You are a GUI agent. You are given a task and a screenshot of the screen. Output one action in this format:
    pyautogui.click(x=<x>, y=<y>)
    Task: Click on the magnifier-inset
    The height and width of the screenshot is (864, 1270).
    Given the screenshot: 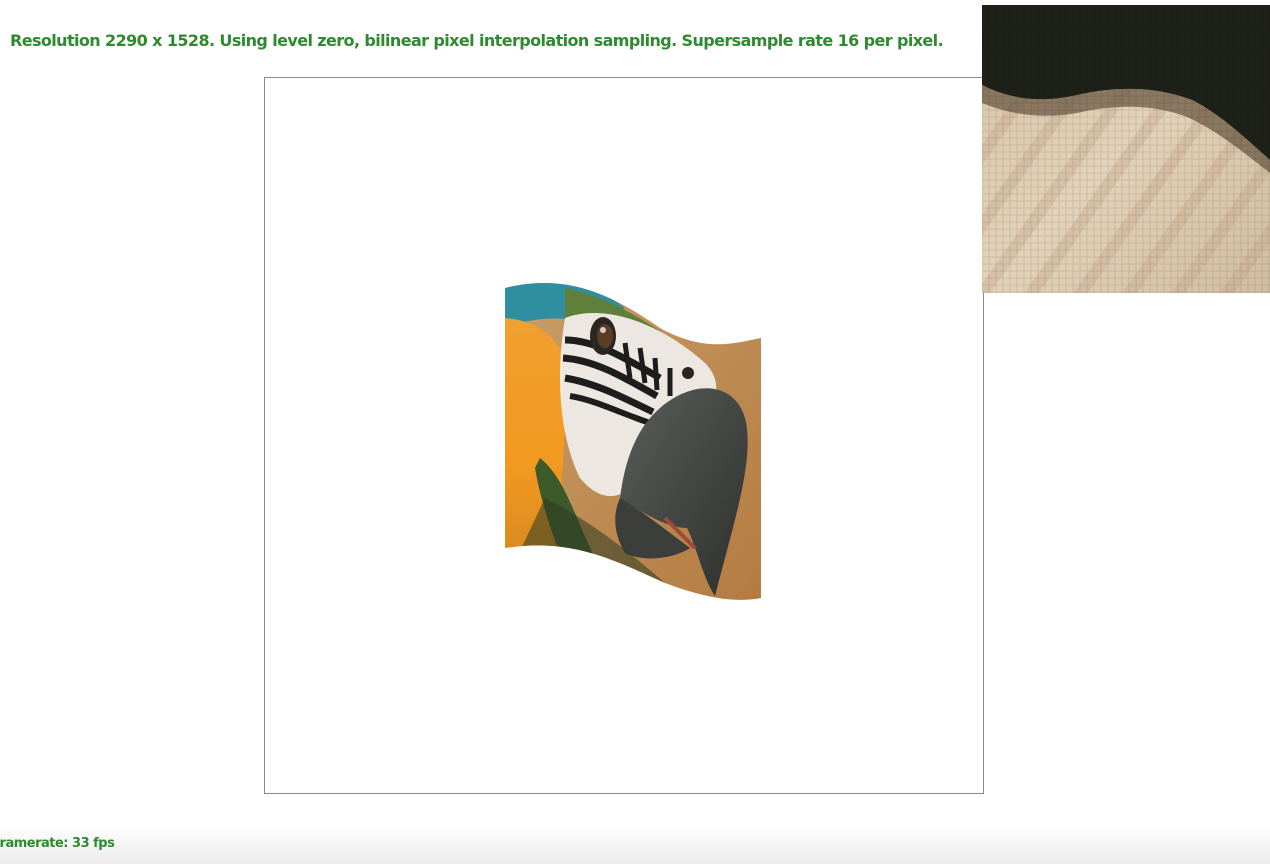 What is the action you would take?
    pyautogui.click(x=1126, y=149)
    